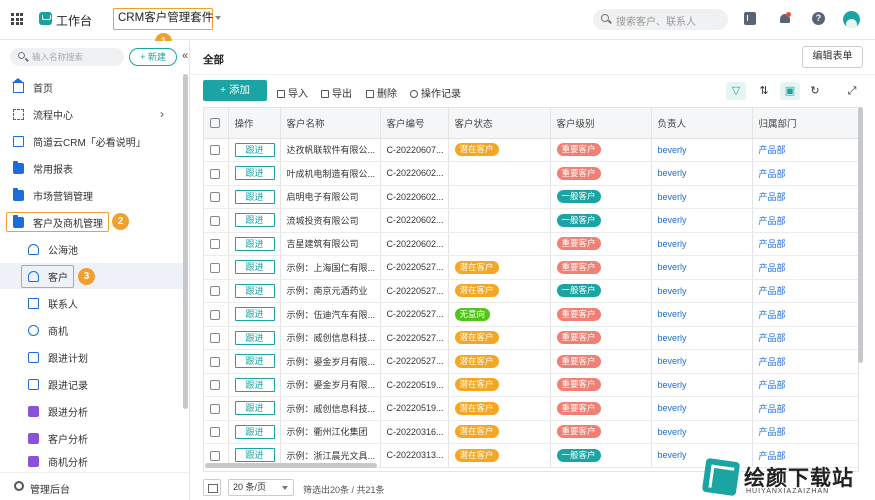  What do you see at coordinates (818, 18) in the screenshot?
I see `help-icon: ?` at bounding box center [818, 18].